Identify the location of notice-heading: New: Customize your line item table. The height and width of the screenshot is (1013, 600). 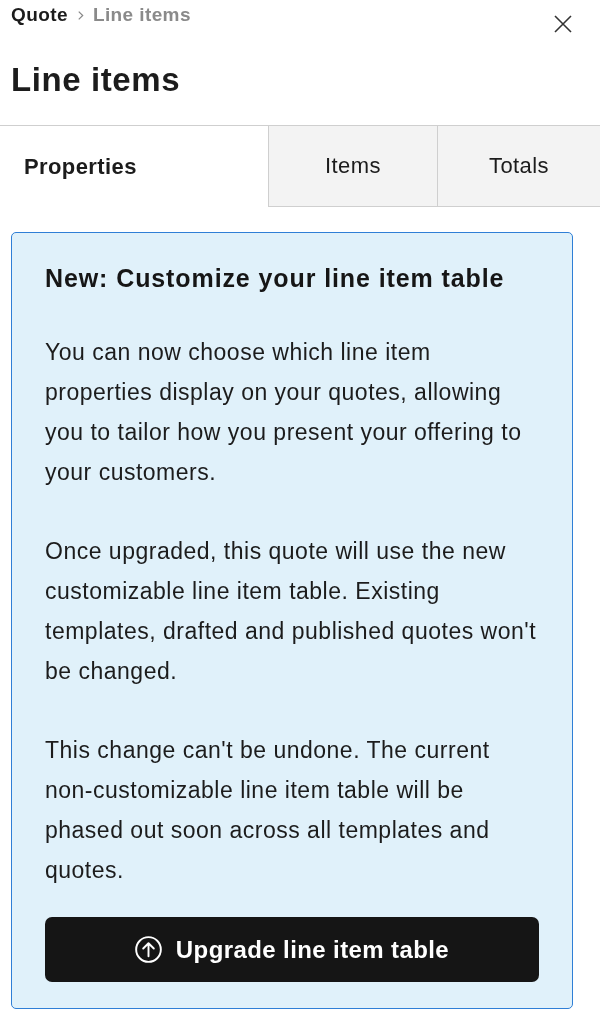
(275, 278).